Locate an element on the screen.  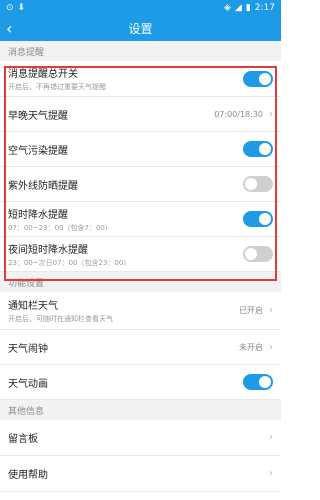
morning-evening-value: 07:00/18:30 is located at coordinates (238, 114).